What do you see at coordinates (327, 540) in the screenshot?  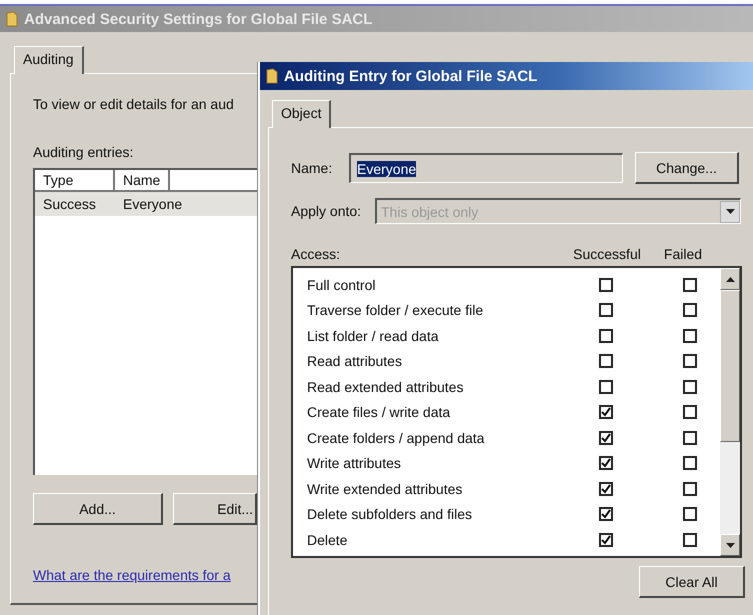 I see `permission-label: Delete` at bounding box center [327, 540].